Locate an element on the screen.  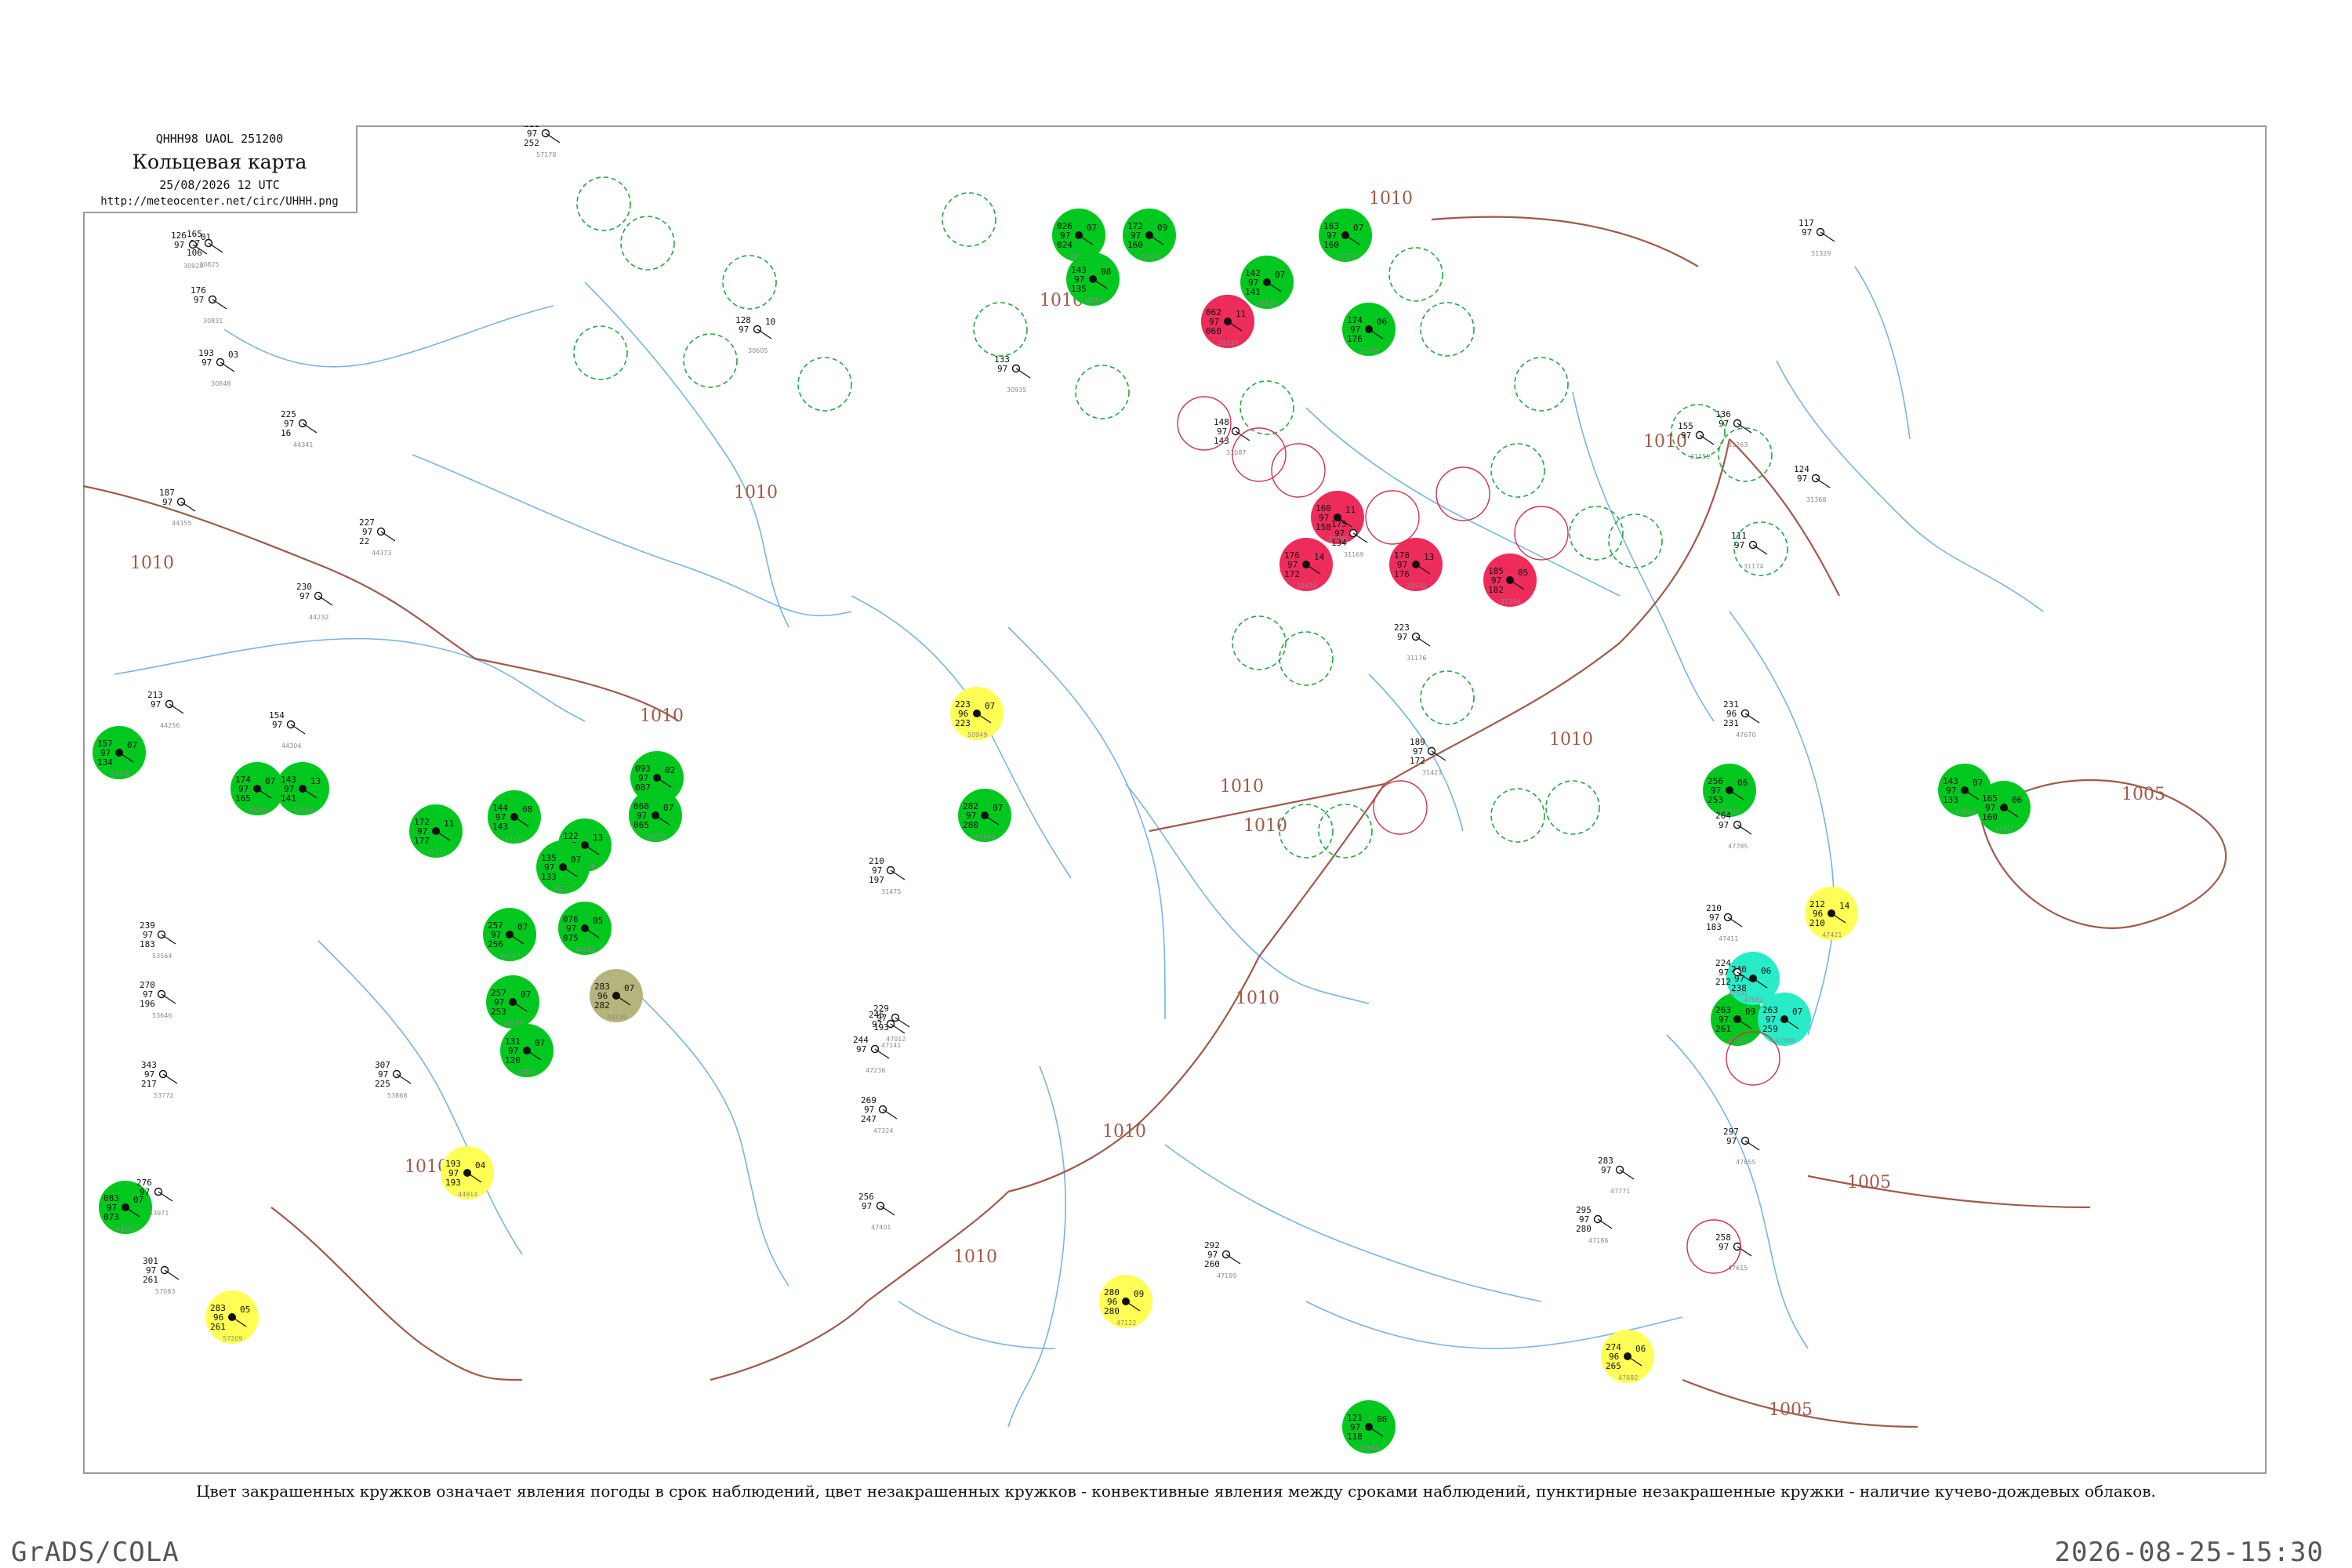
station-fog: 274962650647682 is located at coordinates (1627, 1356).